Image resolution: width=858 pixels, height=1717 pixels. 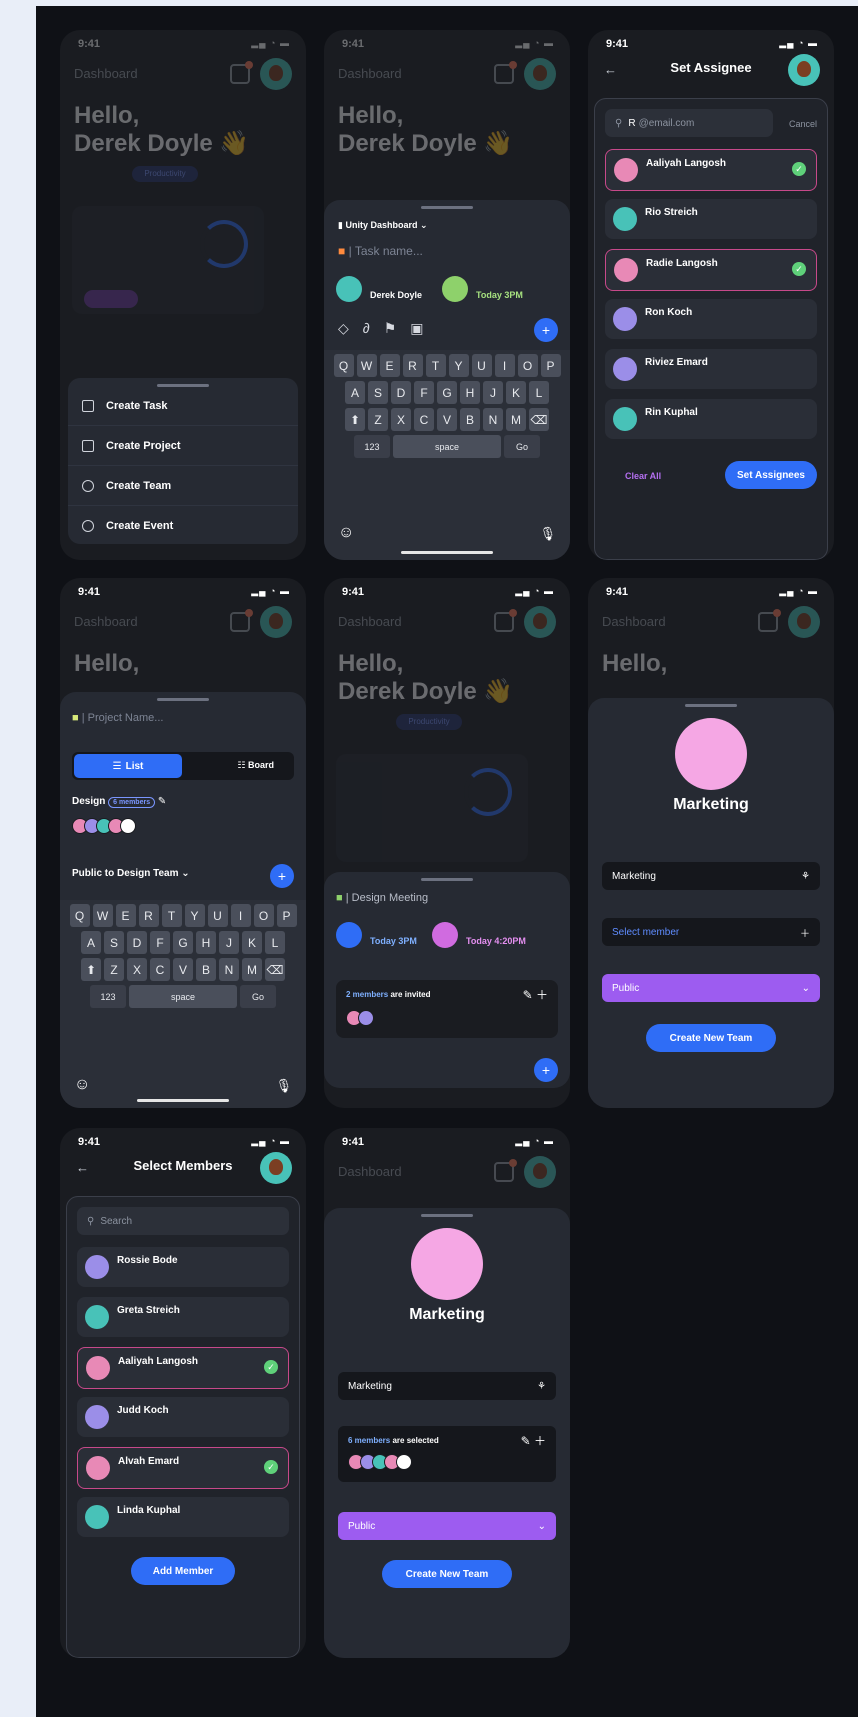 What do you see at coordinates (183, 486) in the screenshot?
I see `menu-create-team: Create Team` at bounding box center [183, 486].